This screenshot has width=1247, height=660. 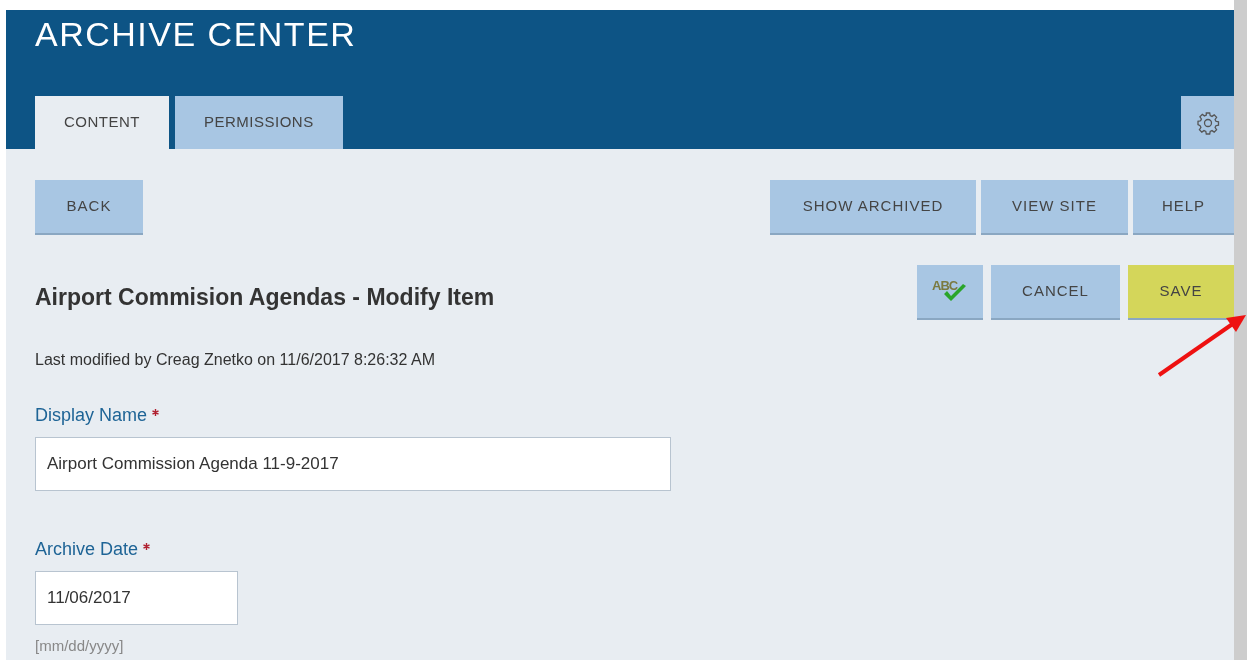 What do you see at coordinates (1181, 292) in the screenshot?
I see `save-button: SAVE` at bounding box center [1181, 292].